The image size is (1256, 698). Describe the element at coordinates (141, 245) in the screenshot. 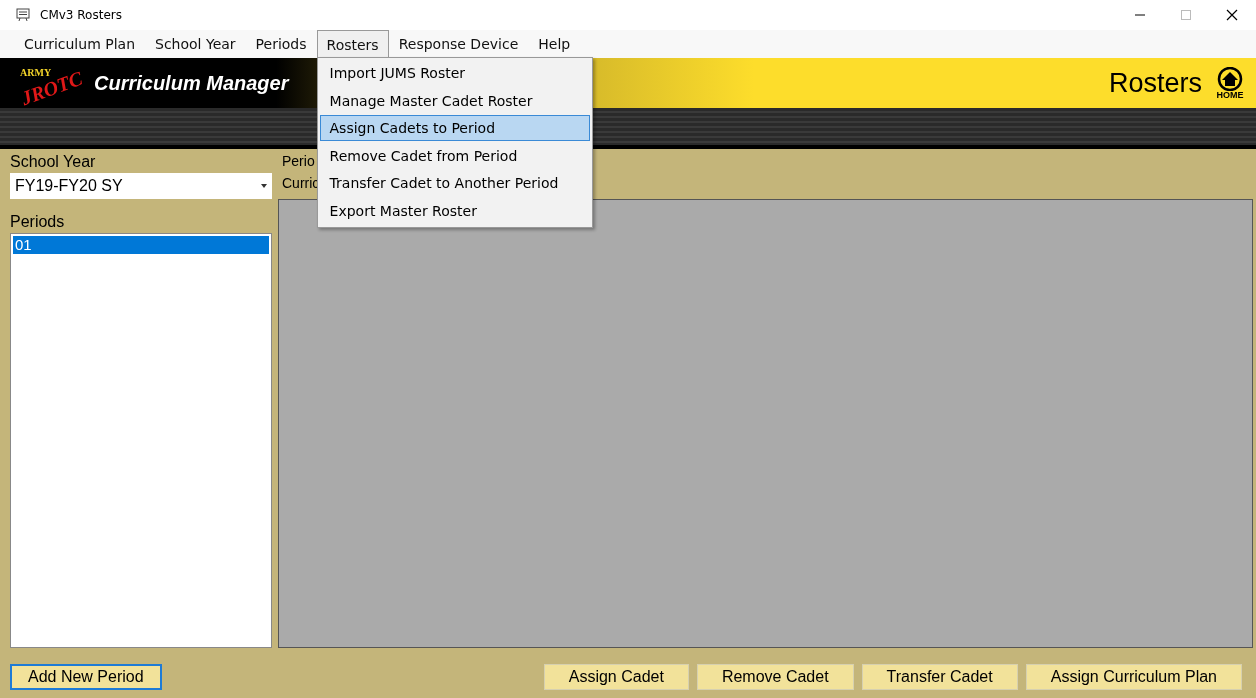

I see `list-item: 01` at that location.